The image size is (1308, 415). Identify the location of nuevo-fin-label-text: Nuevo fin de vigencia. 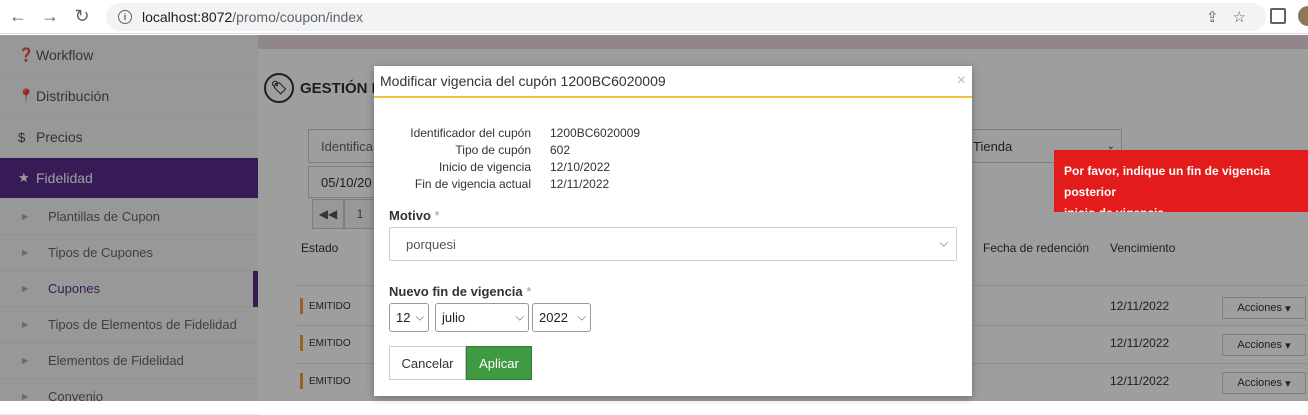
(456, 291).